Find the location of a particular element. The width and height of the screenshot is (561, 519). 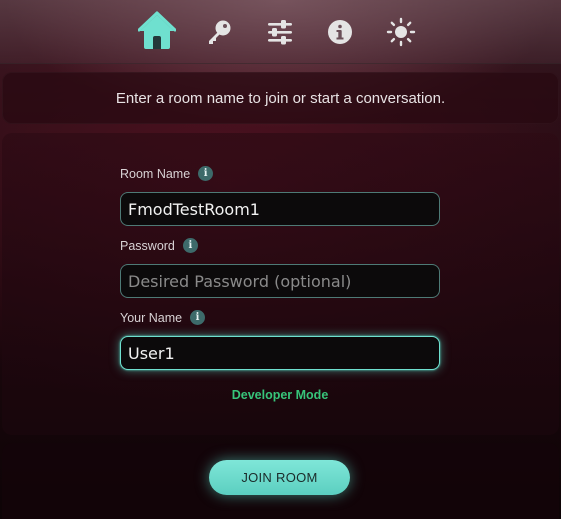

password-input is located at coordinates (280, 281).